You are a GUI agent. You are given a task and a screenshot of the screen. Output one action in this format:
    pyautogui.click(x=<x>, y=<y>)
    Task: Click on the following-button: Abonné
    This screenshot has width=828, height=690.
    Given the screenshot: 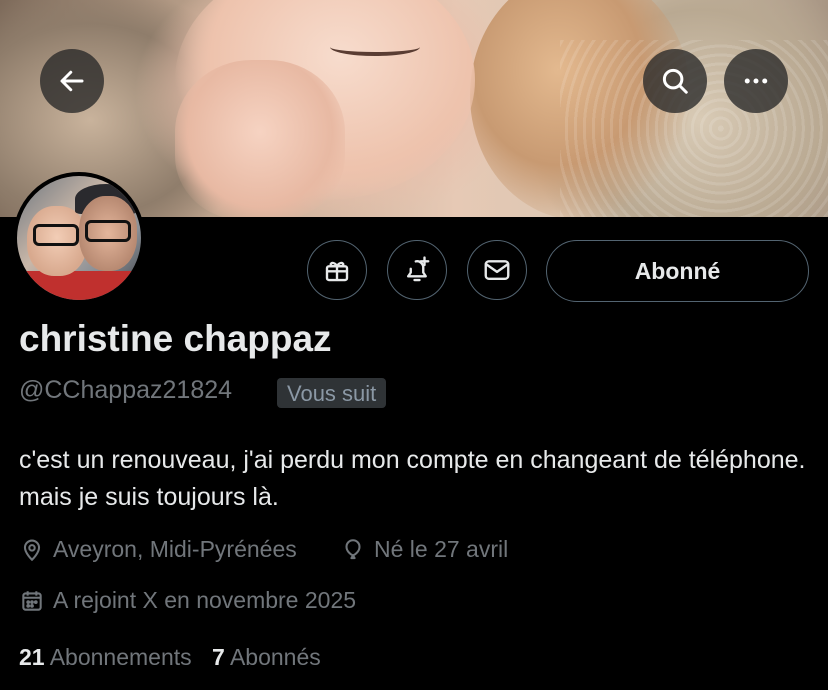 What is the action you would take?
    pyautogui.click(x=677, y=271)
    